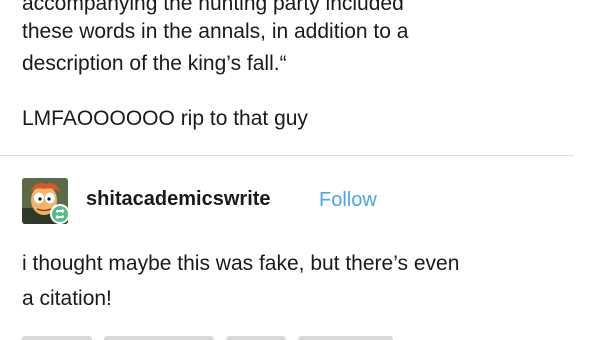 The image size is (600, 340). What do you see at coordinates (165, 118) in the screenshot?
I see `reply-text: LMFAOOOOOO rip to that guy` at bounding box center [165, 118].